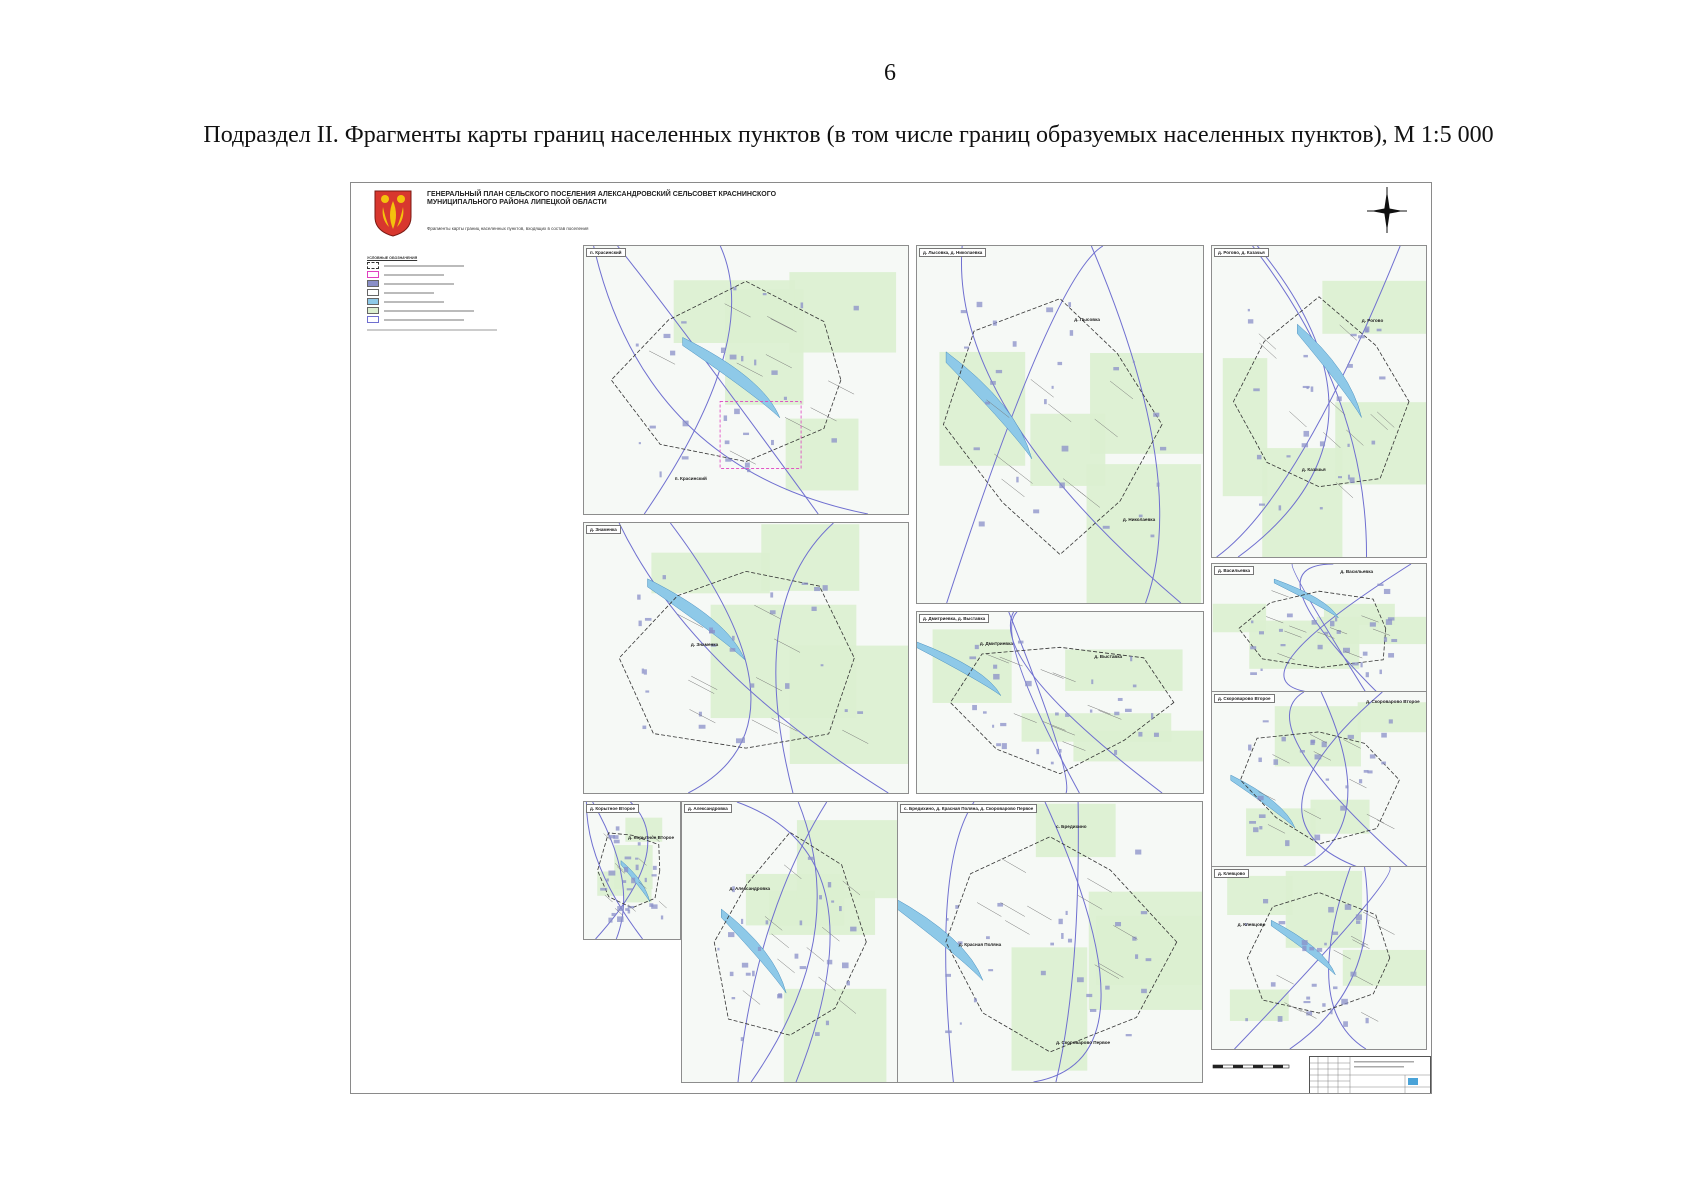 This screenshot has height=1200, width=1697. What do you see at coordinates (603, 529) in the screenshot?
I see `fragment-label: д. Знаменка` at bounding box center [603, 529].